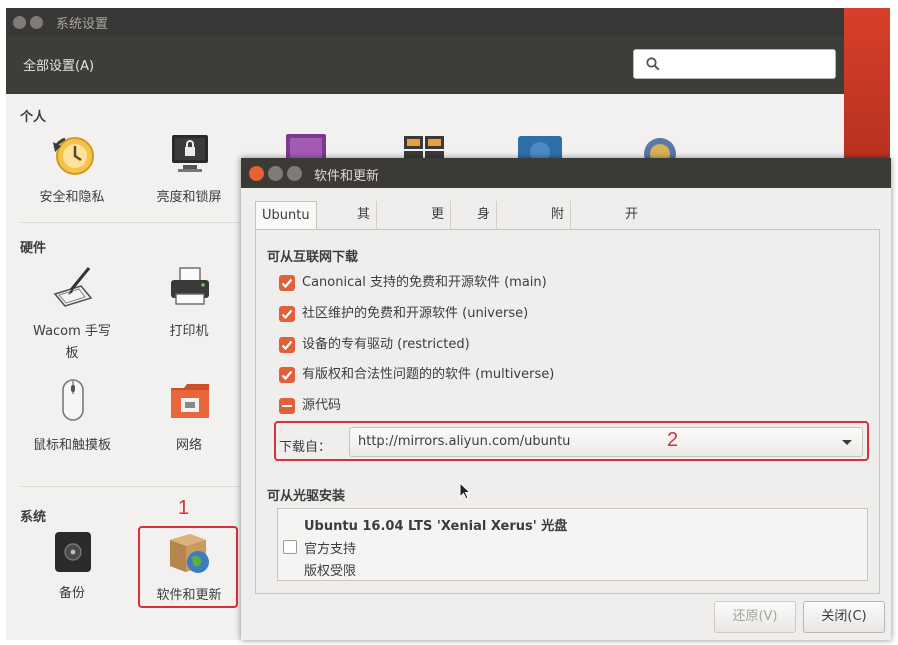  I want to click on revert-button: 还原(V), so click(755, 617).